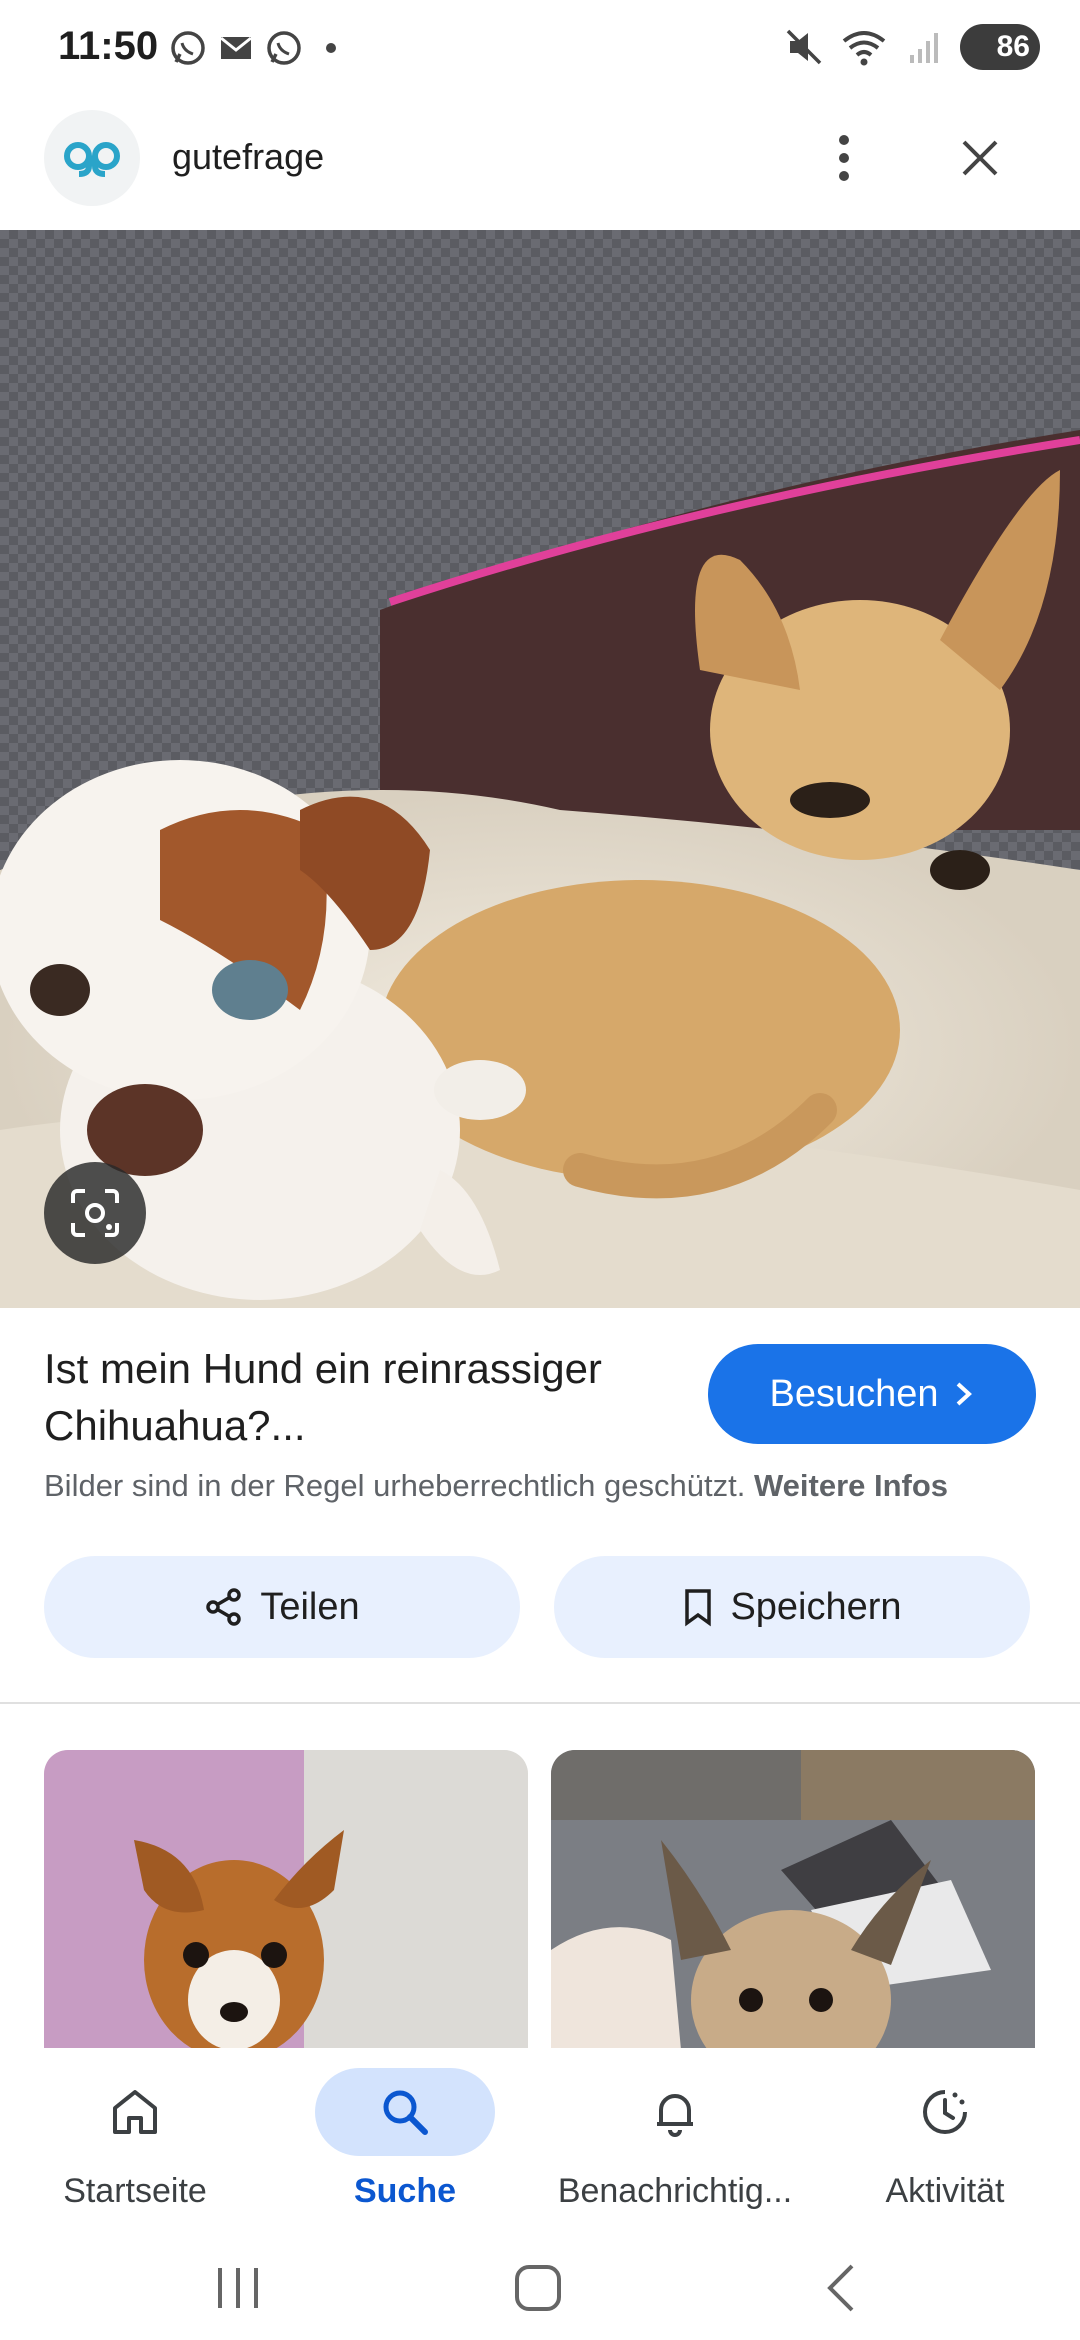  I want to click on app-bar: gutefrage, so click(540, 167).